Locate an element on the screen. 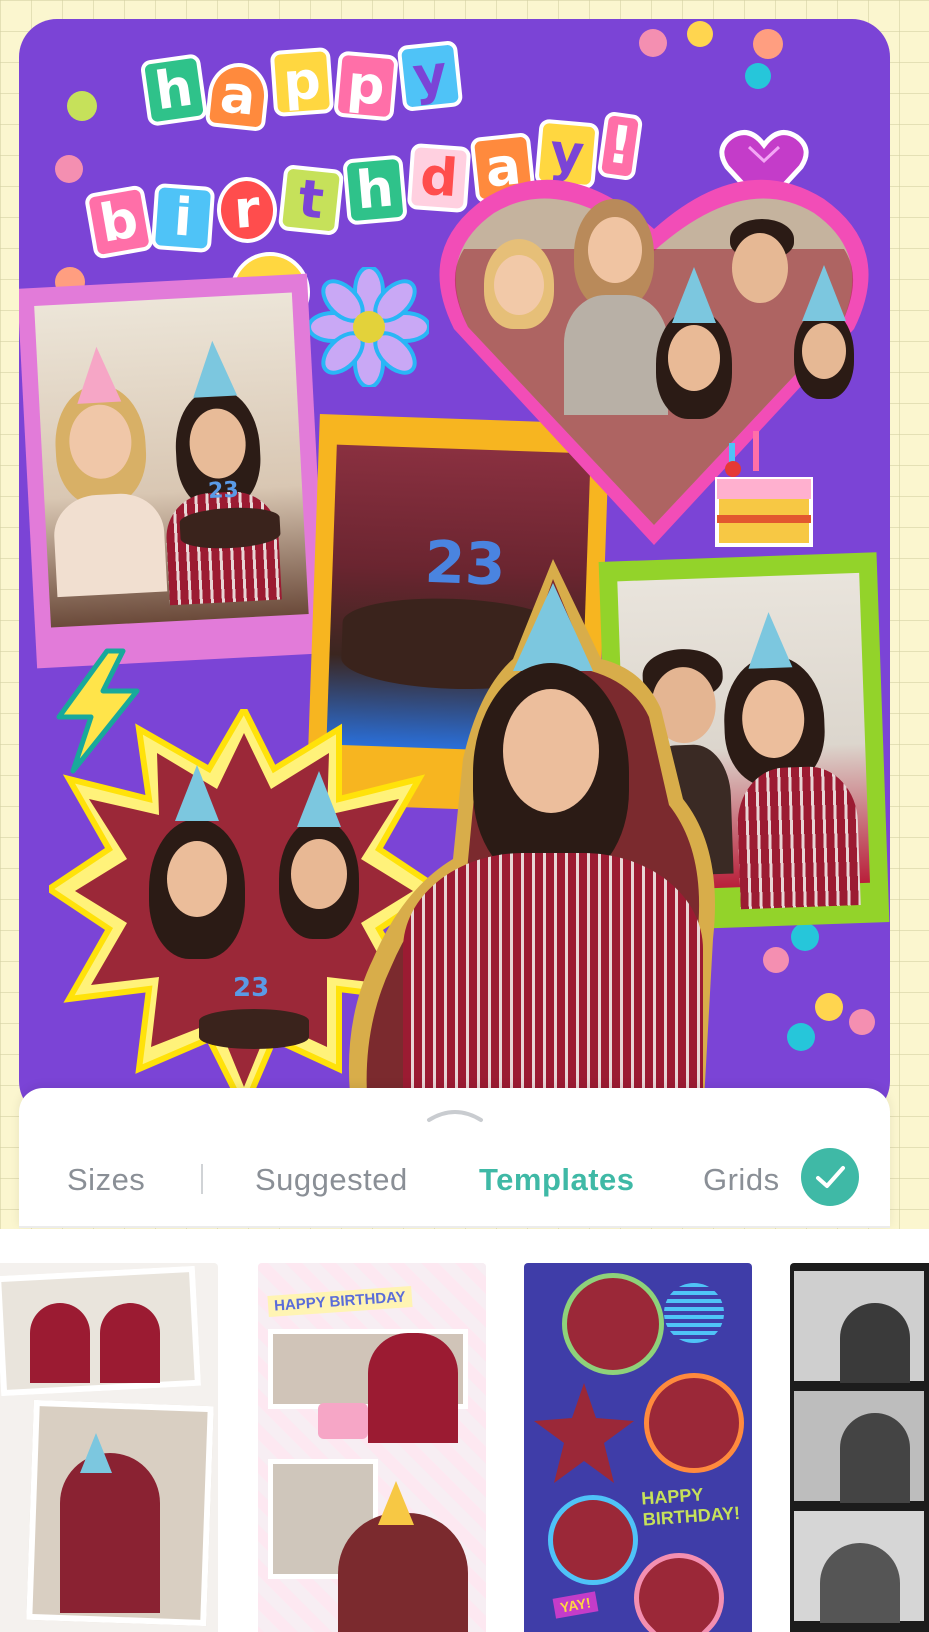  title-letter: b is located at coordinates (119, 222).